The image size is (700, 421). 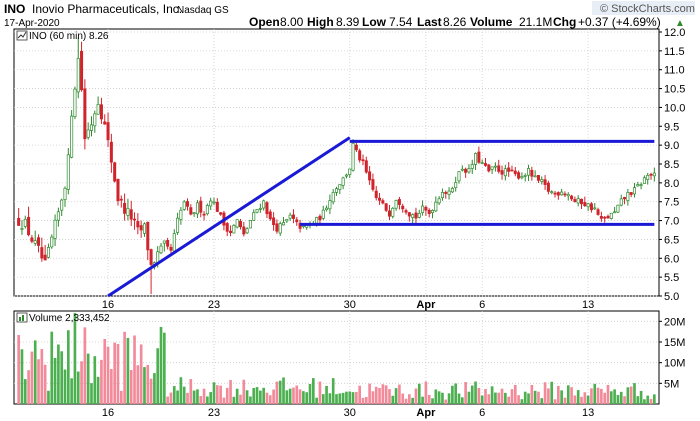 What do you see at coordinates (643, 8) in the screenshot?
I see `watermark: © StockCharts.com` at bounding box center [643, 8].